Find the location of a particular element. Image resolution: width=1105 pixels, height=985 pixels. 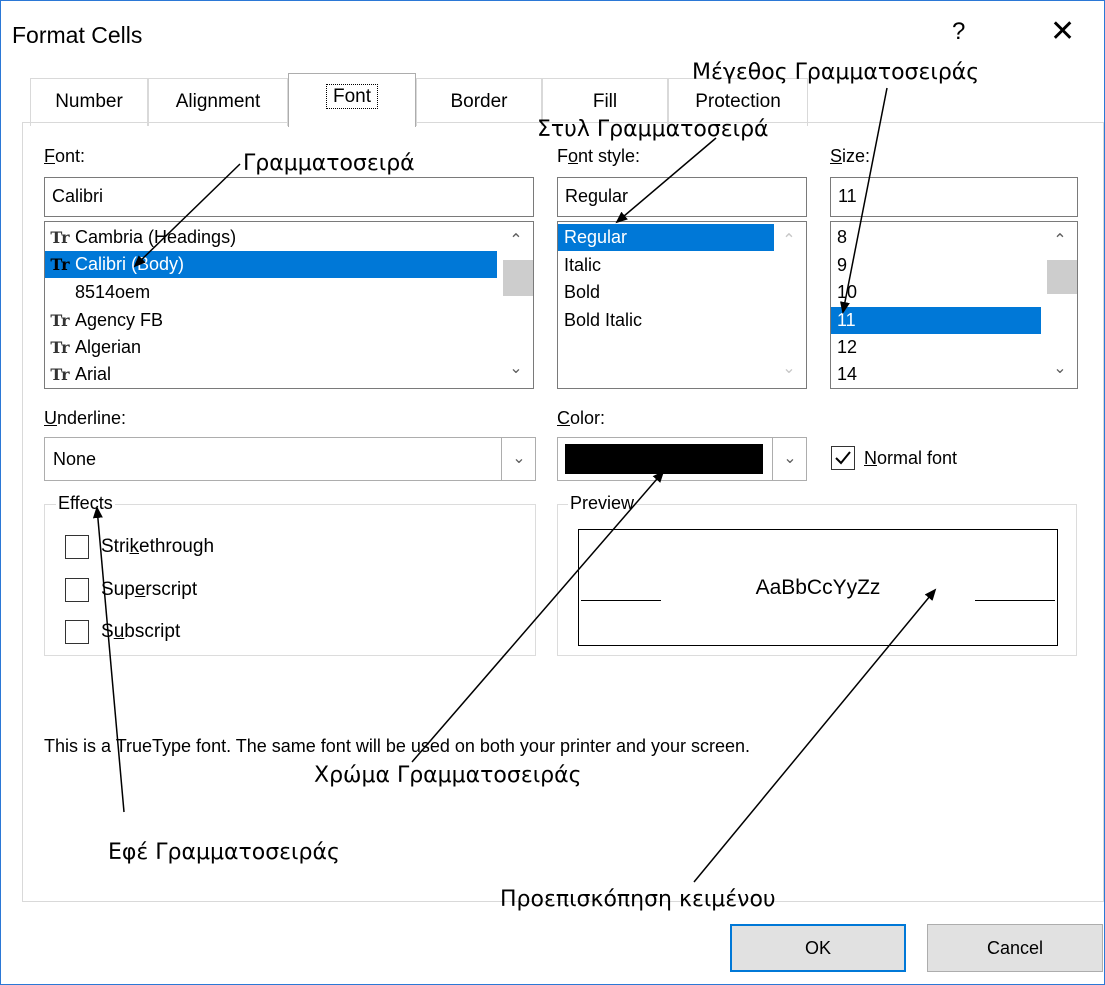

subscript-label: Subscript is located at coordinates (141, 631).